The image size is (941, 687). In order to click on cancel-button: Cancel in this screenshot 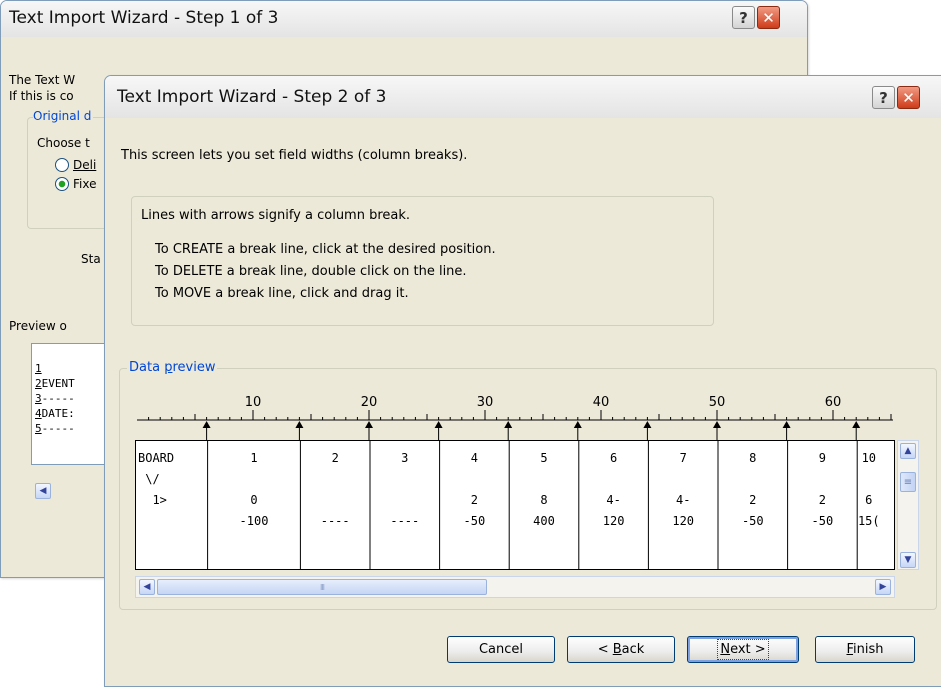, I will do `click(501, 649)`.